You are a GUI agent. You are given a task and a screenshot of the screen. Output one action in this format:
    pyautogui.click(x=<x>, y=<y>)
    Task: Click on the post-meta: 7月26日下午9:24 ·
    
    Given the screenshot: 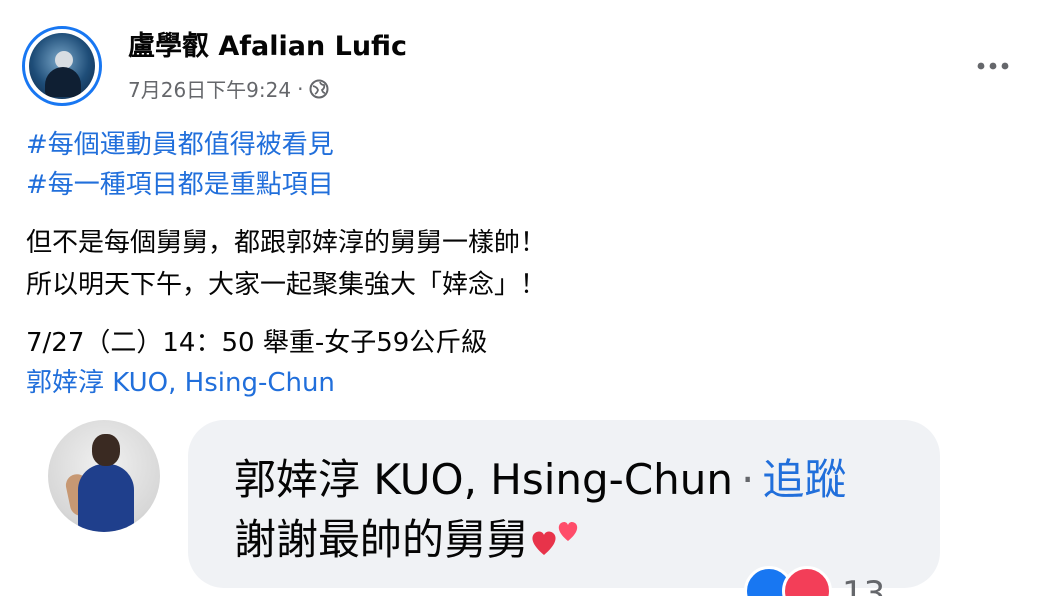 What is the action you would take?
    pyautogui.click(x=228, y=88)
    